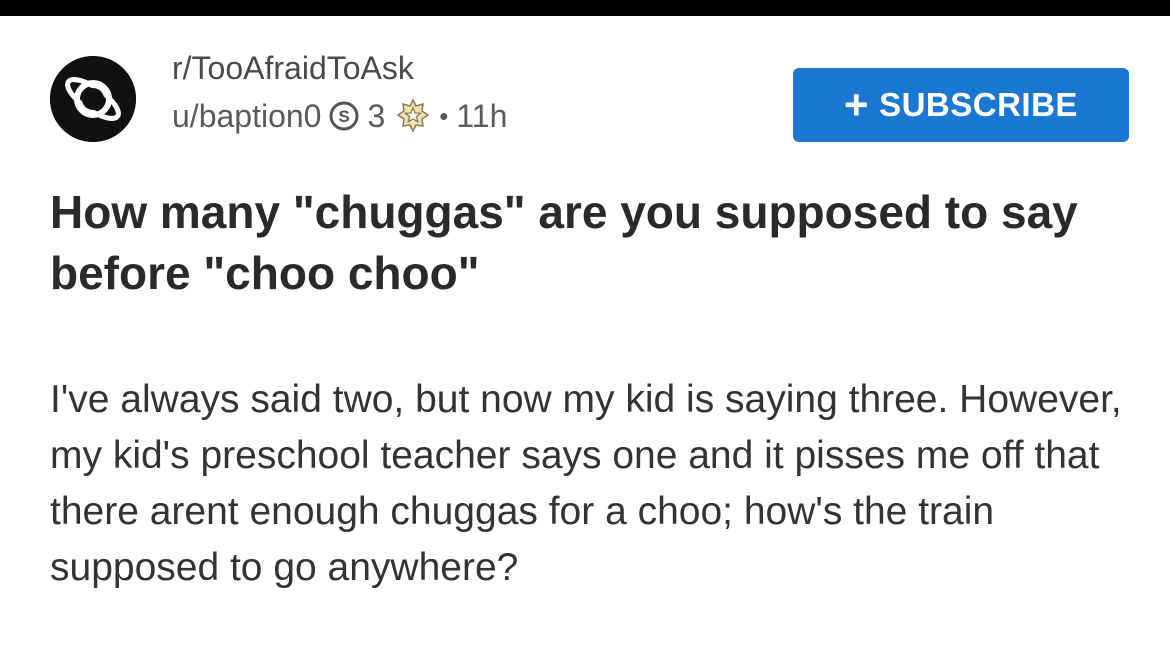  Describe the element at coordinates (246, 116) in the screenshot. I see `author-username-link: u/baption0` at that location.